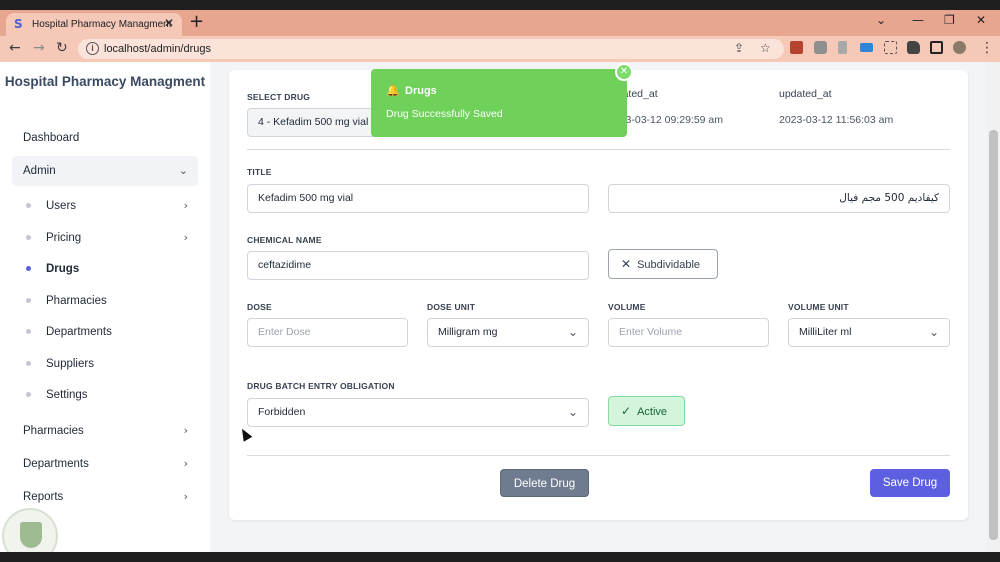  I want to click on url-text: localhost/admin/drugs, so click(158, 49).